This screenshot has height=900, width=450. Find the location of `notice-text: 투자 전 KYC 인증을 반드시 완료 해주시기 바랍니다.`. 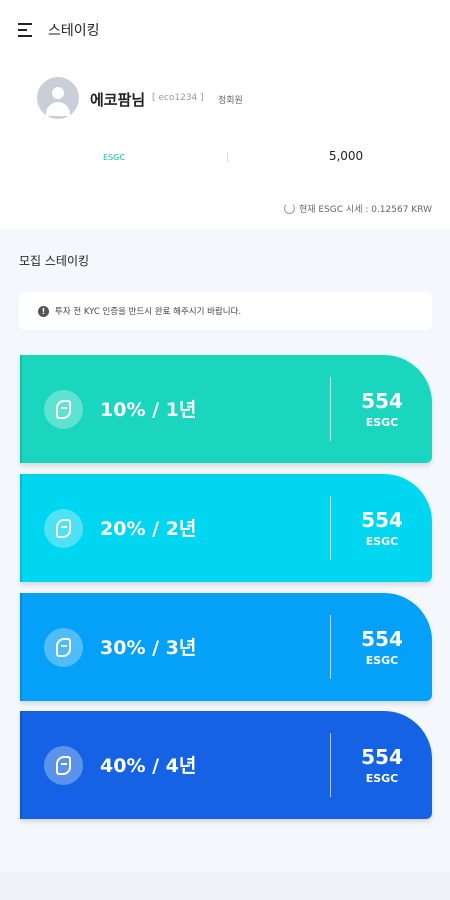

notice-text: 투자 전 KYC 인증을 반드시 완료 해주시기 바랍니다. is located at coordinates (148, 312).